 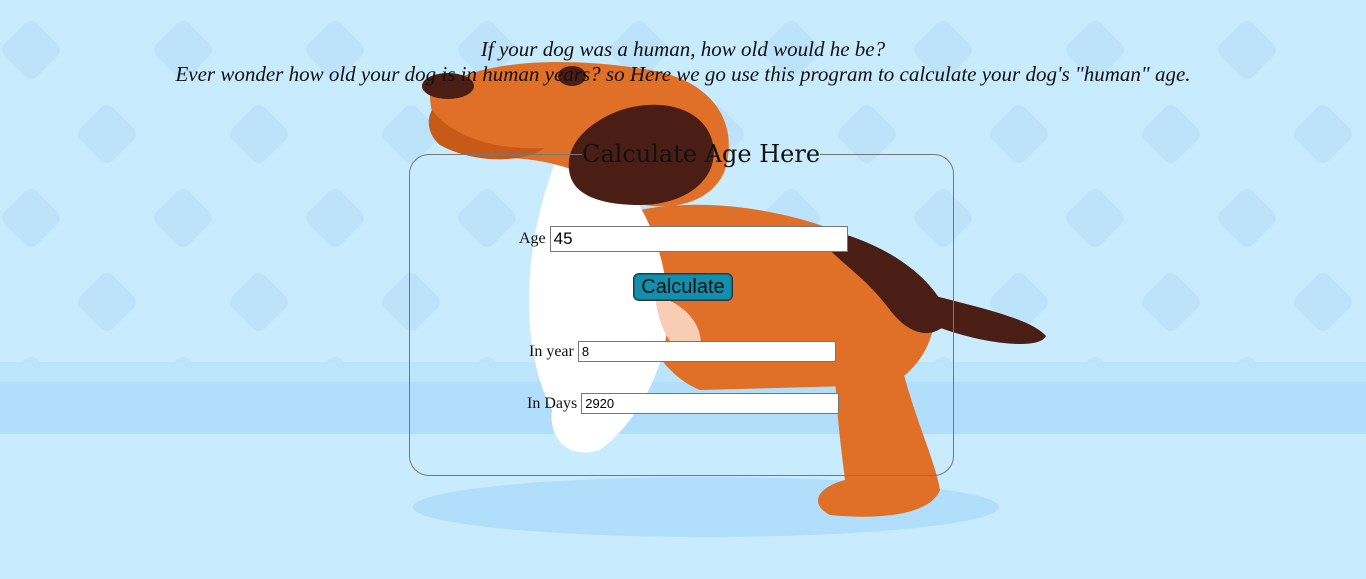 I want to click on age-row: Age, so click(x=683, y=239).